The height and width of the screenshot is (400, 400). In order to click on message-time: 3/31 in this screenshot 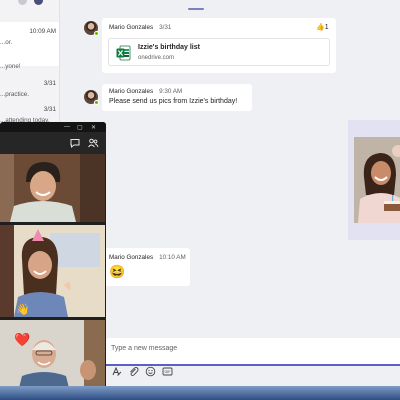, I will do `click(165, 27)`.